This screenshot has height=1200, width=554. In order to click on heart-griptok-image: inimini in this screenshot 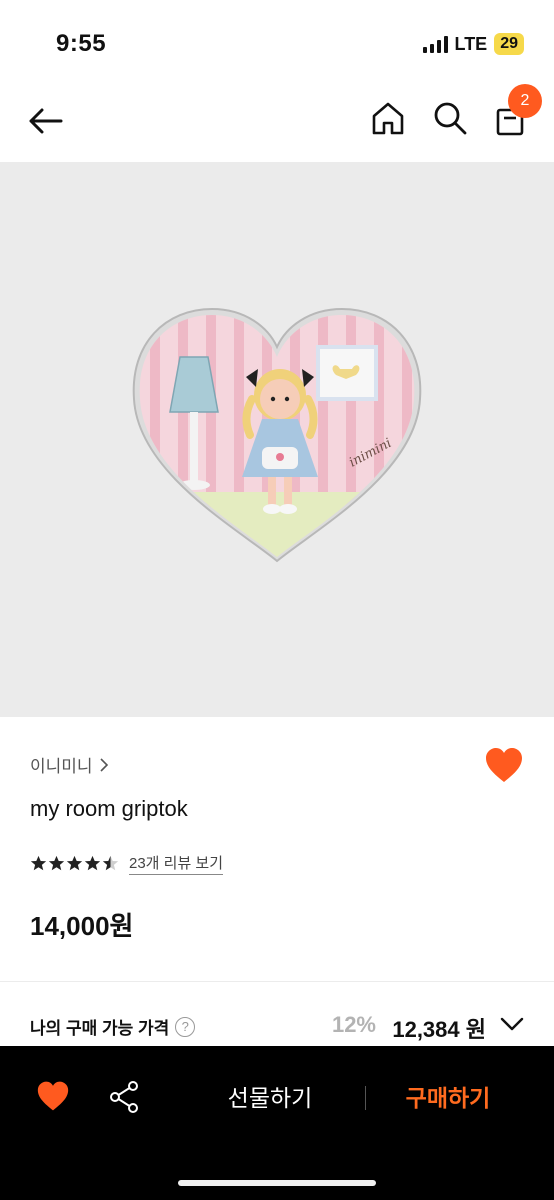, I will do `click(277, 435)`.